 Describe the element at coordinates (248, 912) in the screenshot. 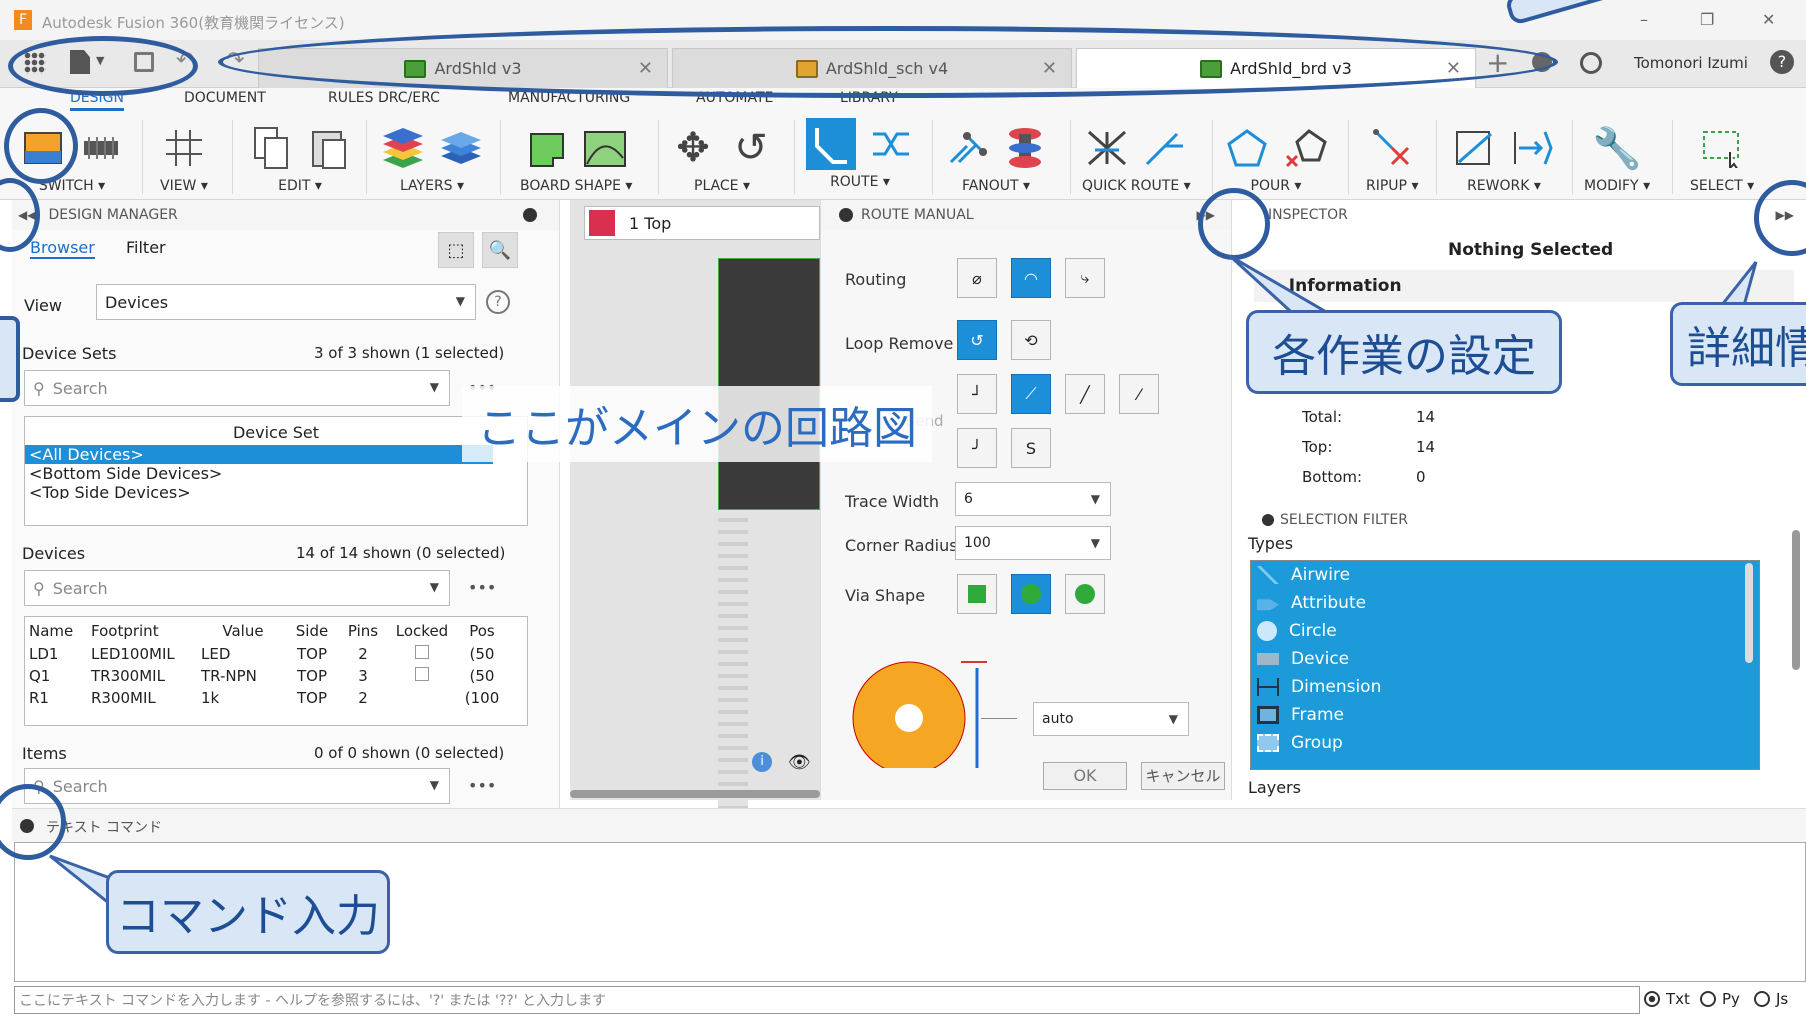

I see `command-callout: コマンド入力` at that location.